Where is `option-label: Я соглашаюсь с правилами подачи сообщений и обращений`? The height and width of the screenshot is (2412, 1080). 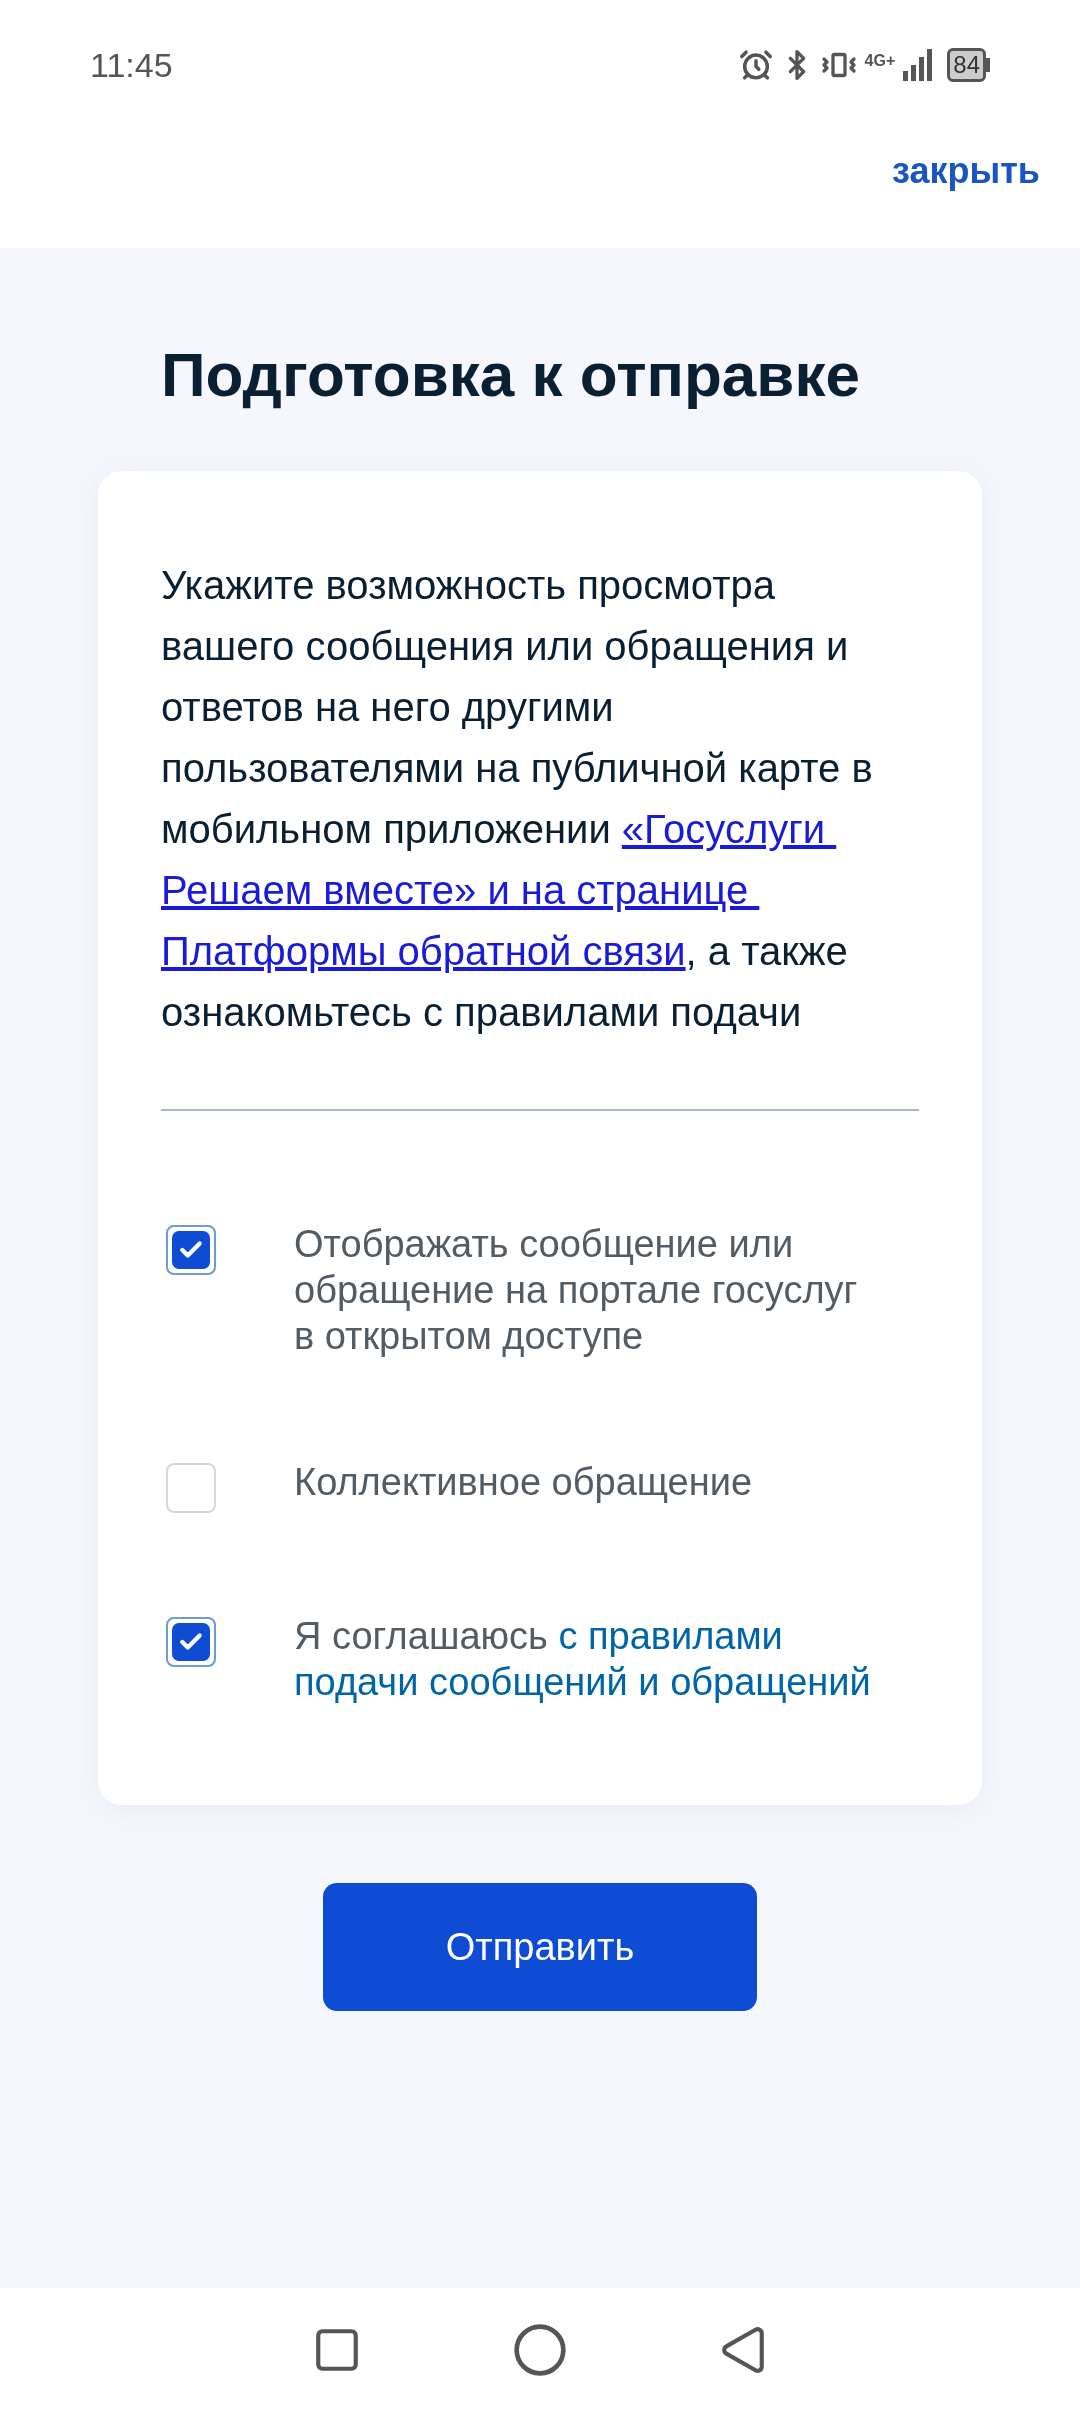 option-label: Я соглашаюсь с правилами подачи сообщений и обращений is located at coordinates (583, 1659).